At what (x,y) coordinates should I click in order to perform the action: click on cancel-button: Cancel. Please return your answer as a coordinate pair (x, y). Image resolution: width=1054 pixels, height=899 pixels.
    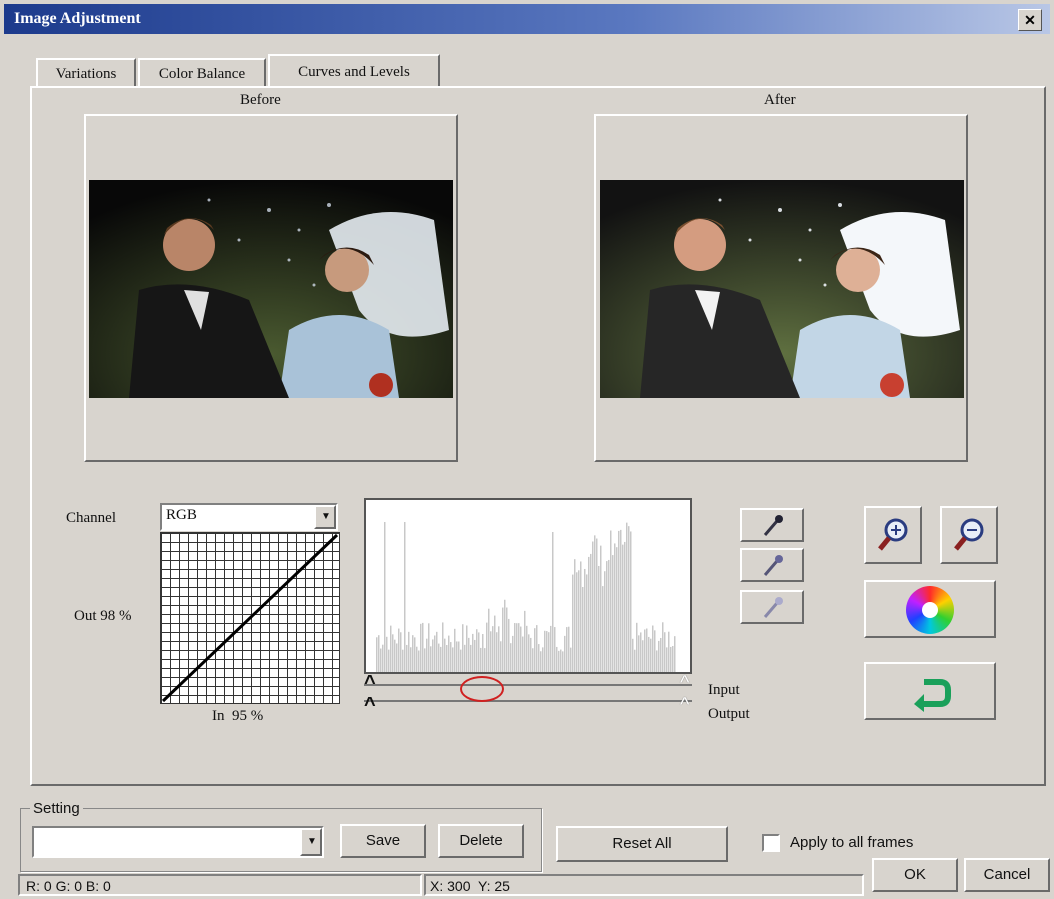
    Looking at the image, I should click on (1007, 875).